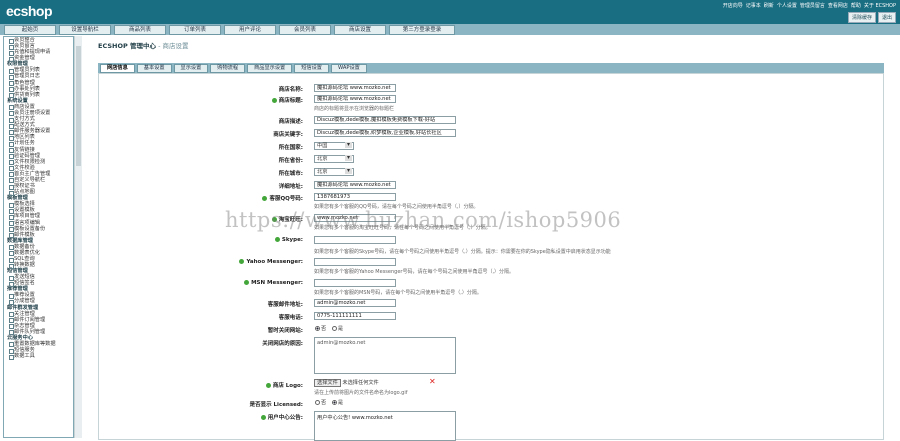 Image resolution: width=900 pixels, height=441 pixels. What do you see at coordinates (38, 356) in the screenshot?
I see `sidebar-item: 数据工具` at bounding box center [38, 356].